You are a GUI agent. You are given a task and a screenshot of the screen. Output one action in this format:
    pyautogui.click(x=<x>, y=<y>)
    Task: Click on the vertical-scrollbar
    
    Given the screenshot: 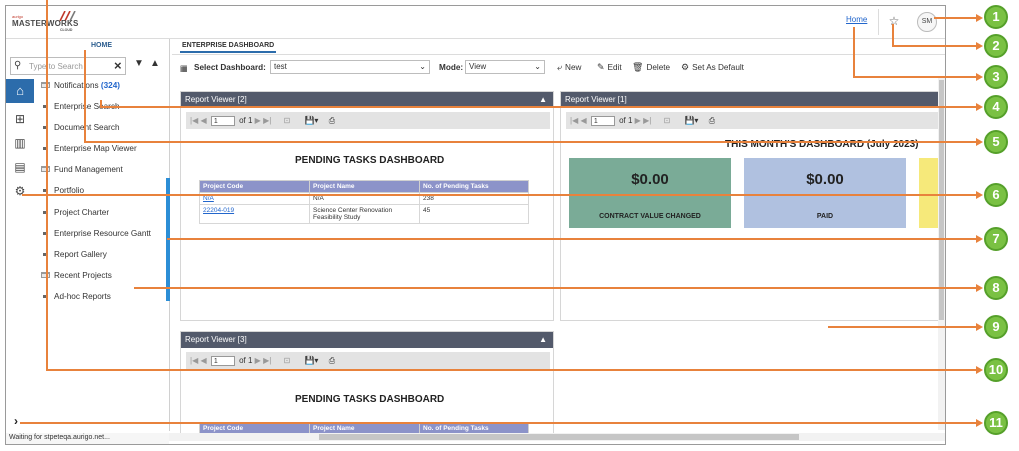 What is the action you would take?
    pyautogui.click(x=941, y=254)
    